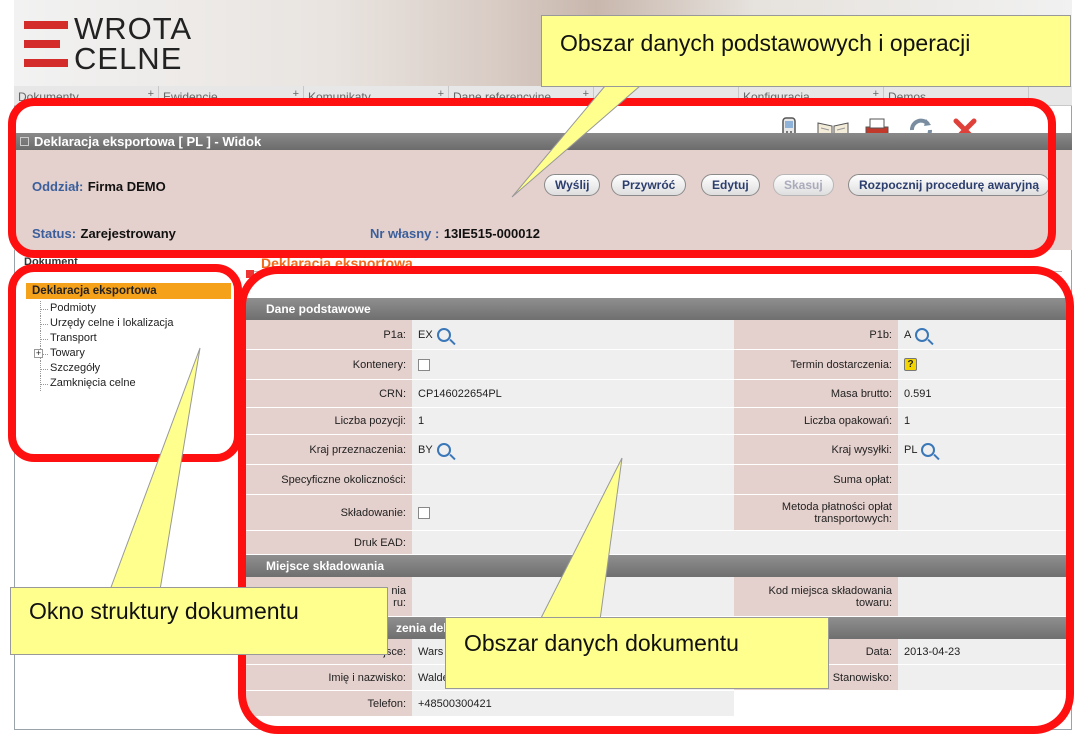 Image resolution: width=1081 pixels, height=741 pixels. What do you see at coordinates (132, 308) in the screenshot?
I see `tree-item: Podmioty` at bounding box center [132, 308].